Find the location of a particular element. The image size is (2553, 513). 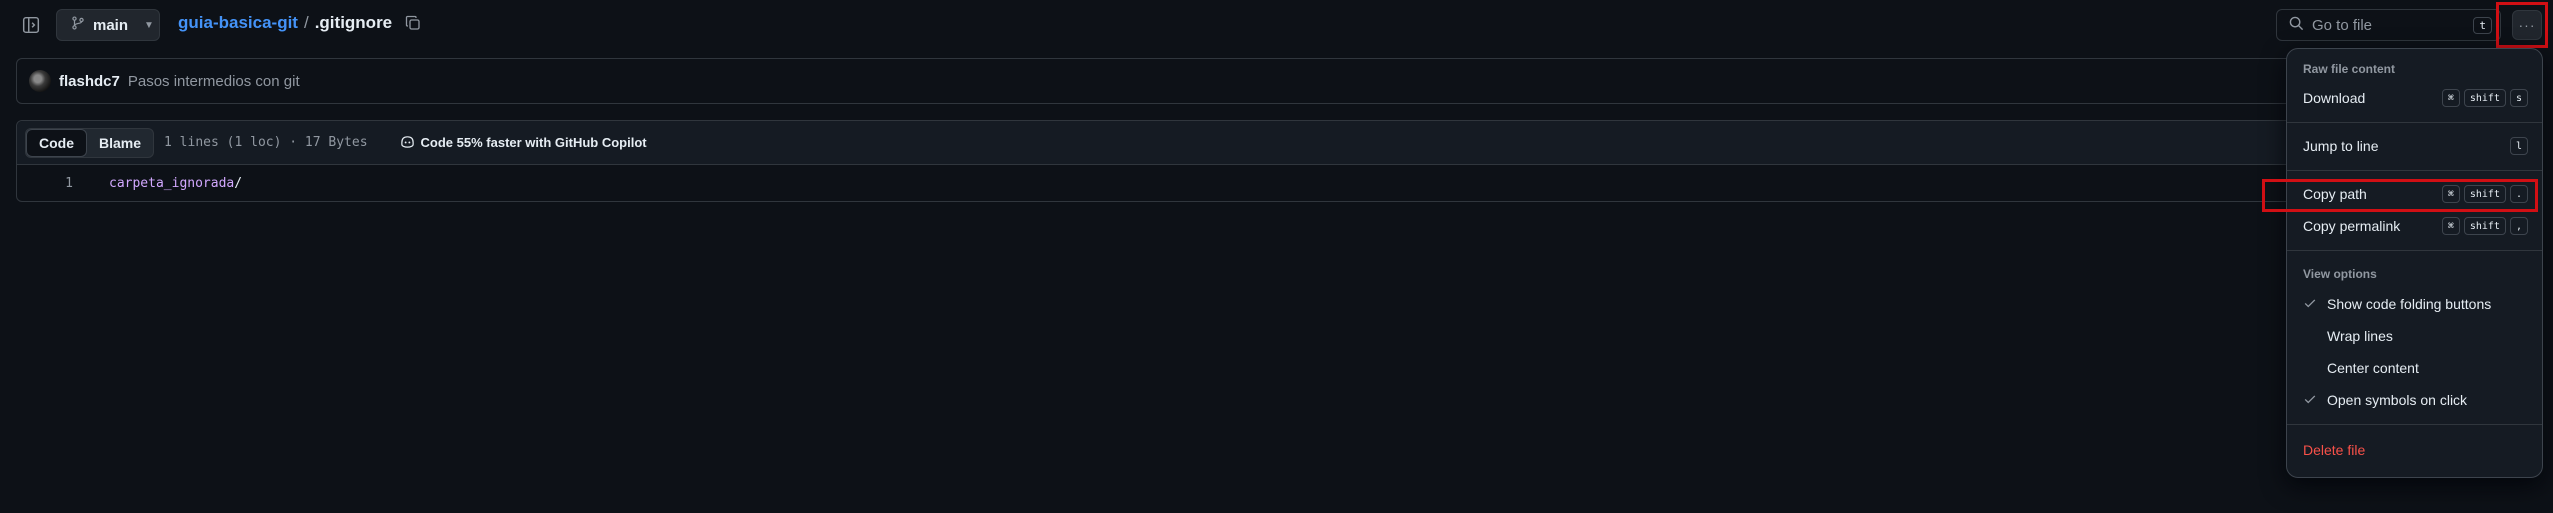

chevron-down-icon: ▼ is located at coordinates (149, 25).